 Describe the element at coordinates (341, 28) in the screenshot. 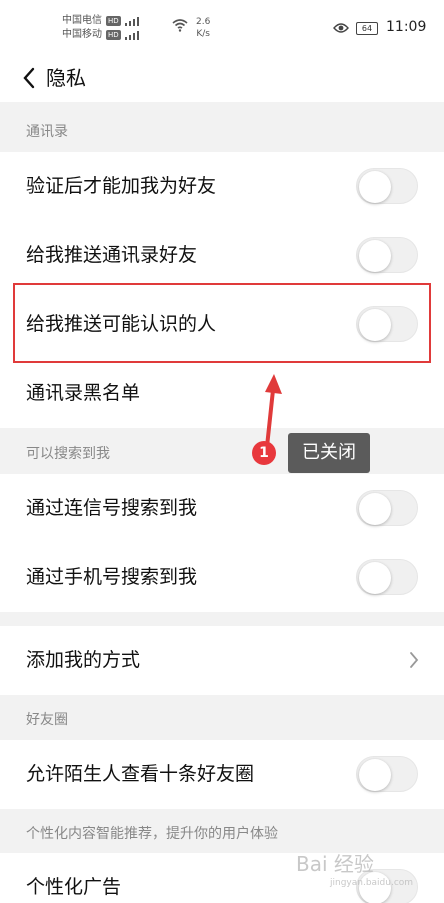

I see `eye-icon` at that location.